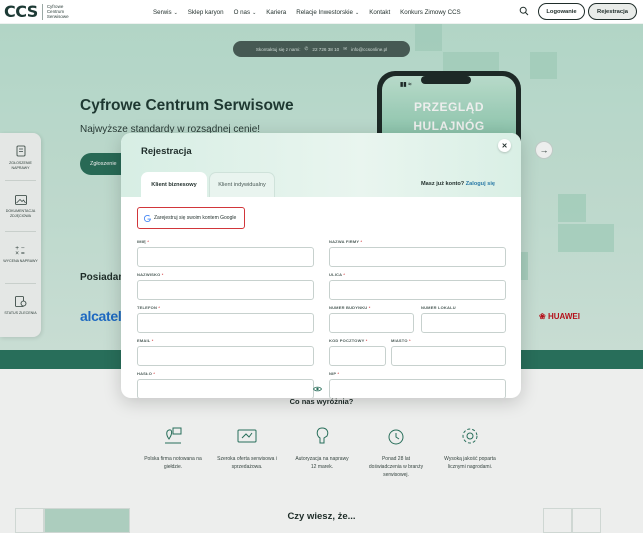 The height and width of the screenshot is (533, 643). What do you see at coordinates (21, 11) in the screenshot?
I see `logo-mark: CCS` at bounding box center [21, 11].